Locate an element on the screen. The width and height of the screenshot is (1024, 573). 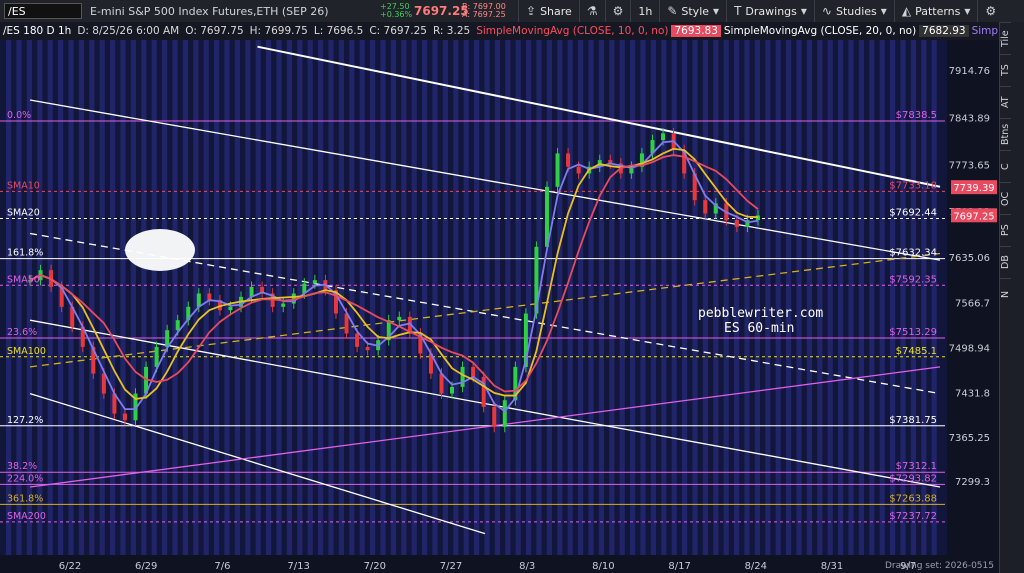
style-icon: ✎ is located at coordinates (672, 11).